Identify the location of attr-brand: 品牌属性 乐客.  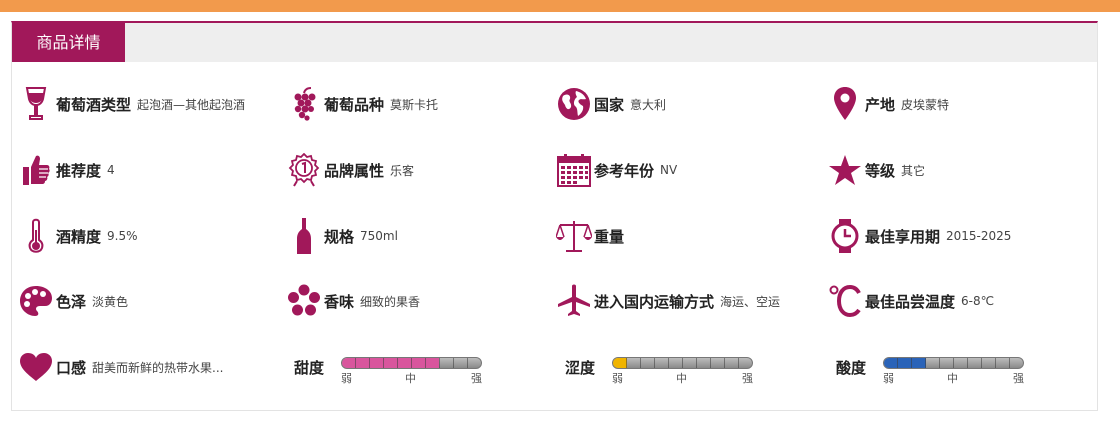
(350, 170).